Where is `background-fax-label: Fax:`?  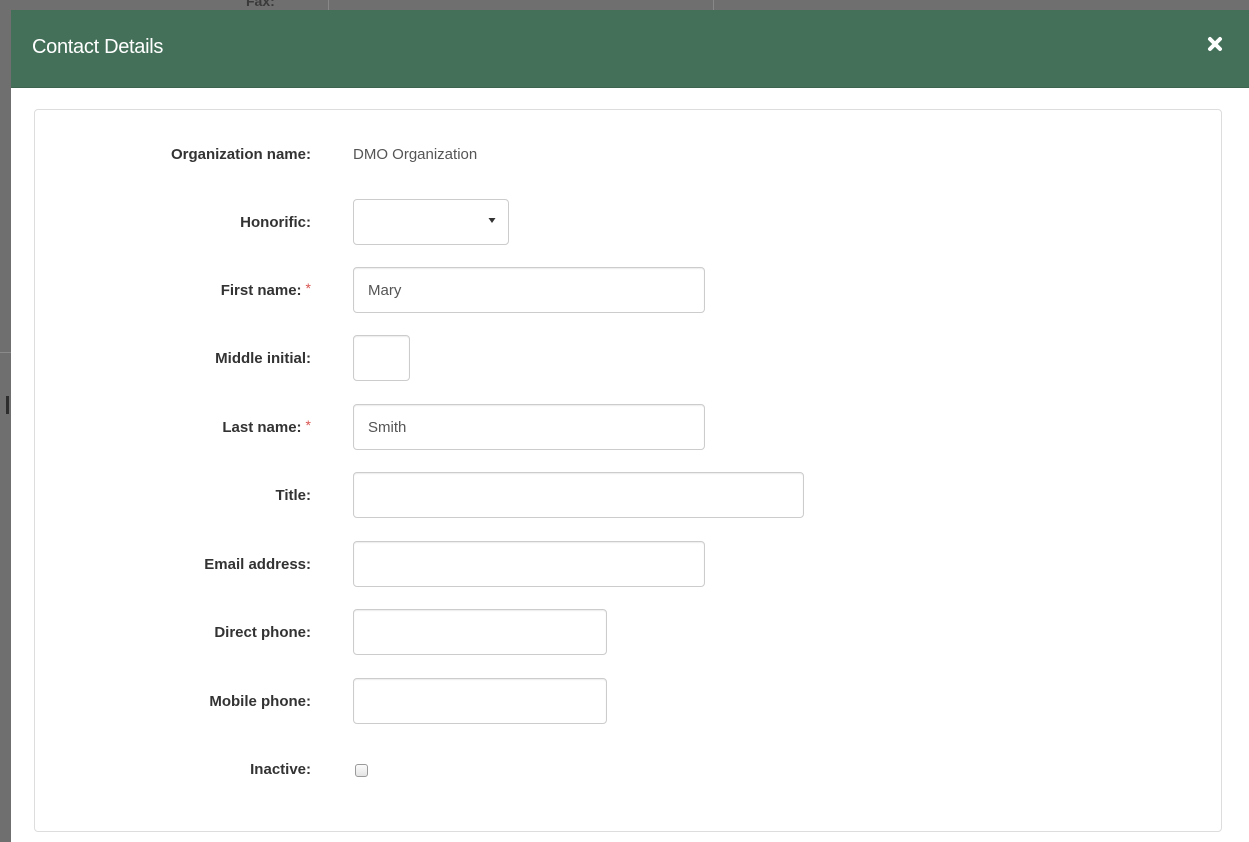
background-fax-label: Fax: is located at coordinates (260, 4).